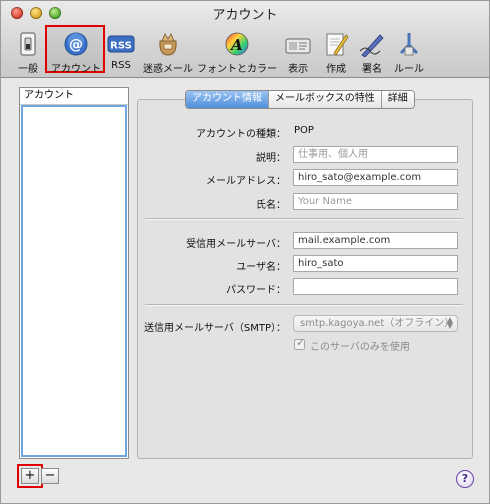 The width and height of the screenshot is (490, 504). Describe the element at coordinates (74, 96) in the screenshot. I see `account-list-header: アカウント` at that location.